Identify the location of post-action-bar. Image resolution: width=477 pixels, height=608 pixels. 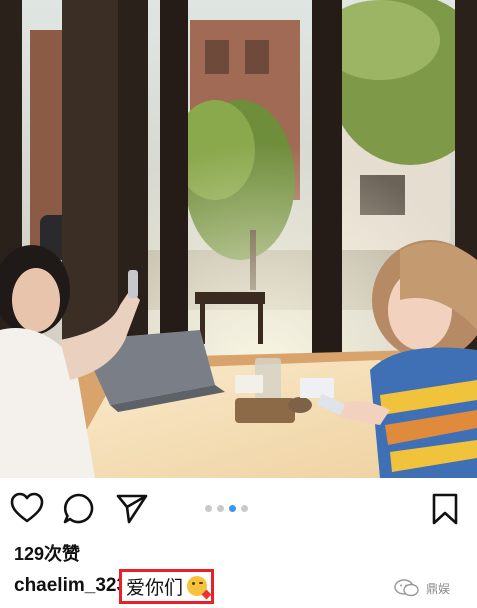
(238, 509).